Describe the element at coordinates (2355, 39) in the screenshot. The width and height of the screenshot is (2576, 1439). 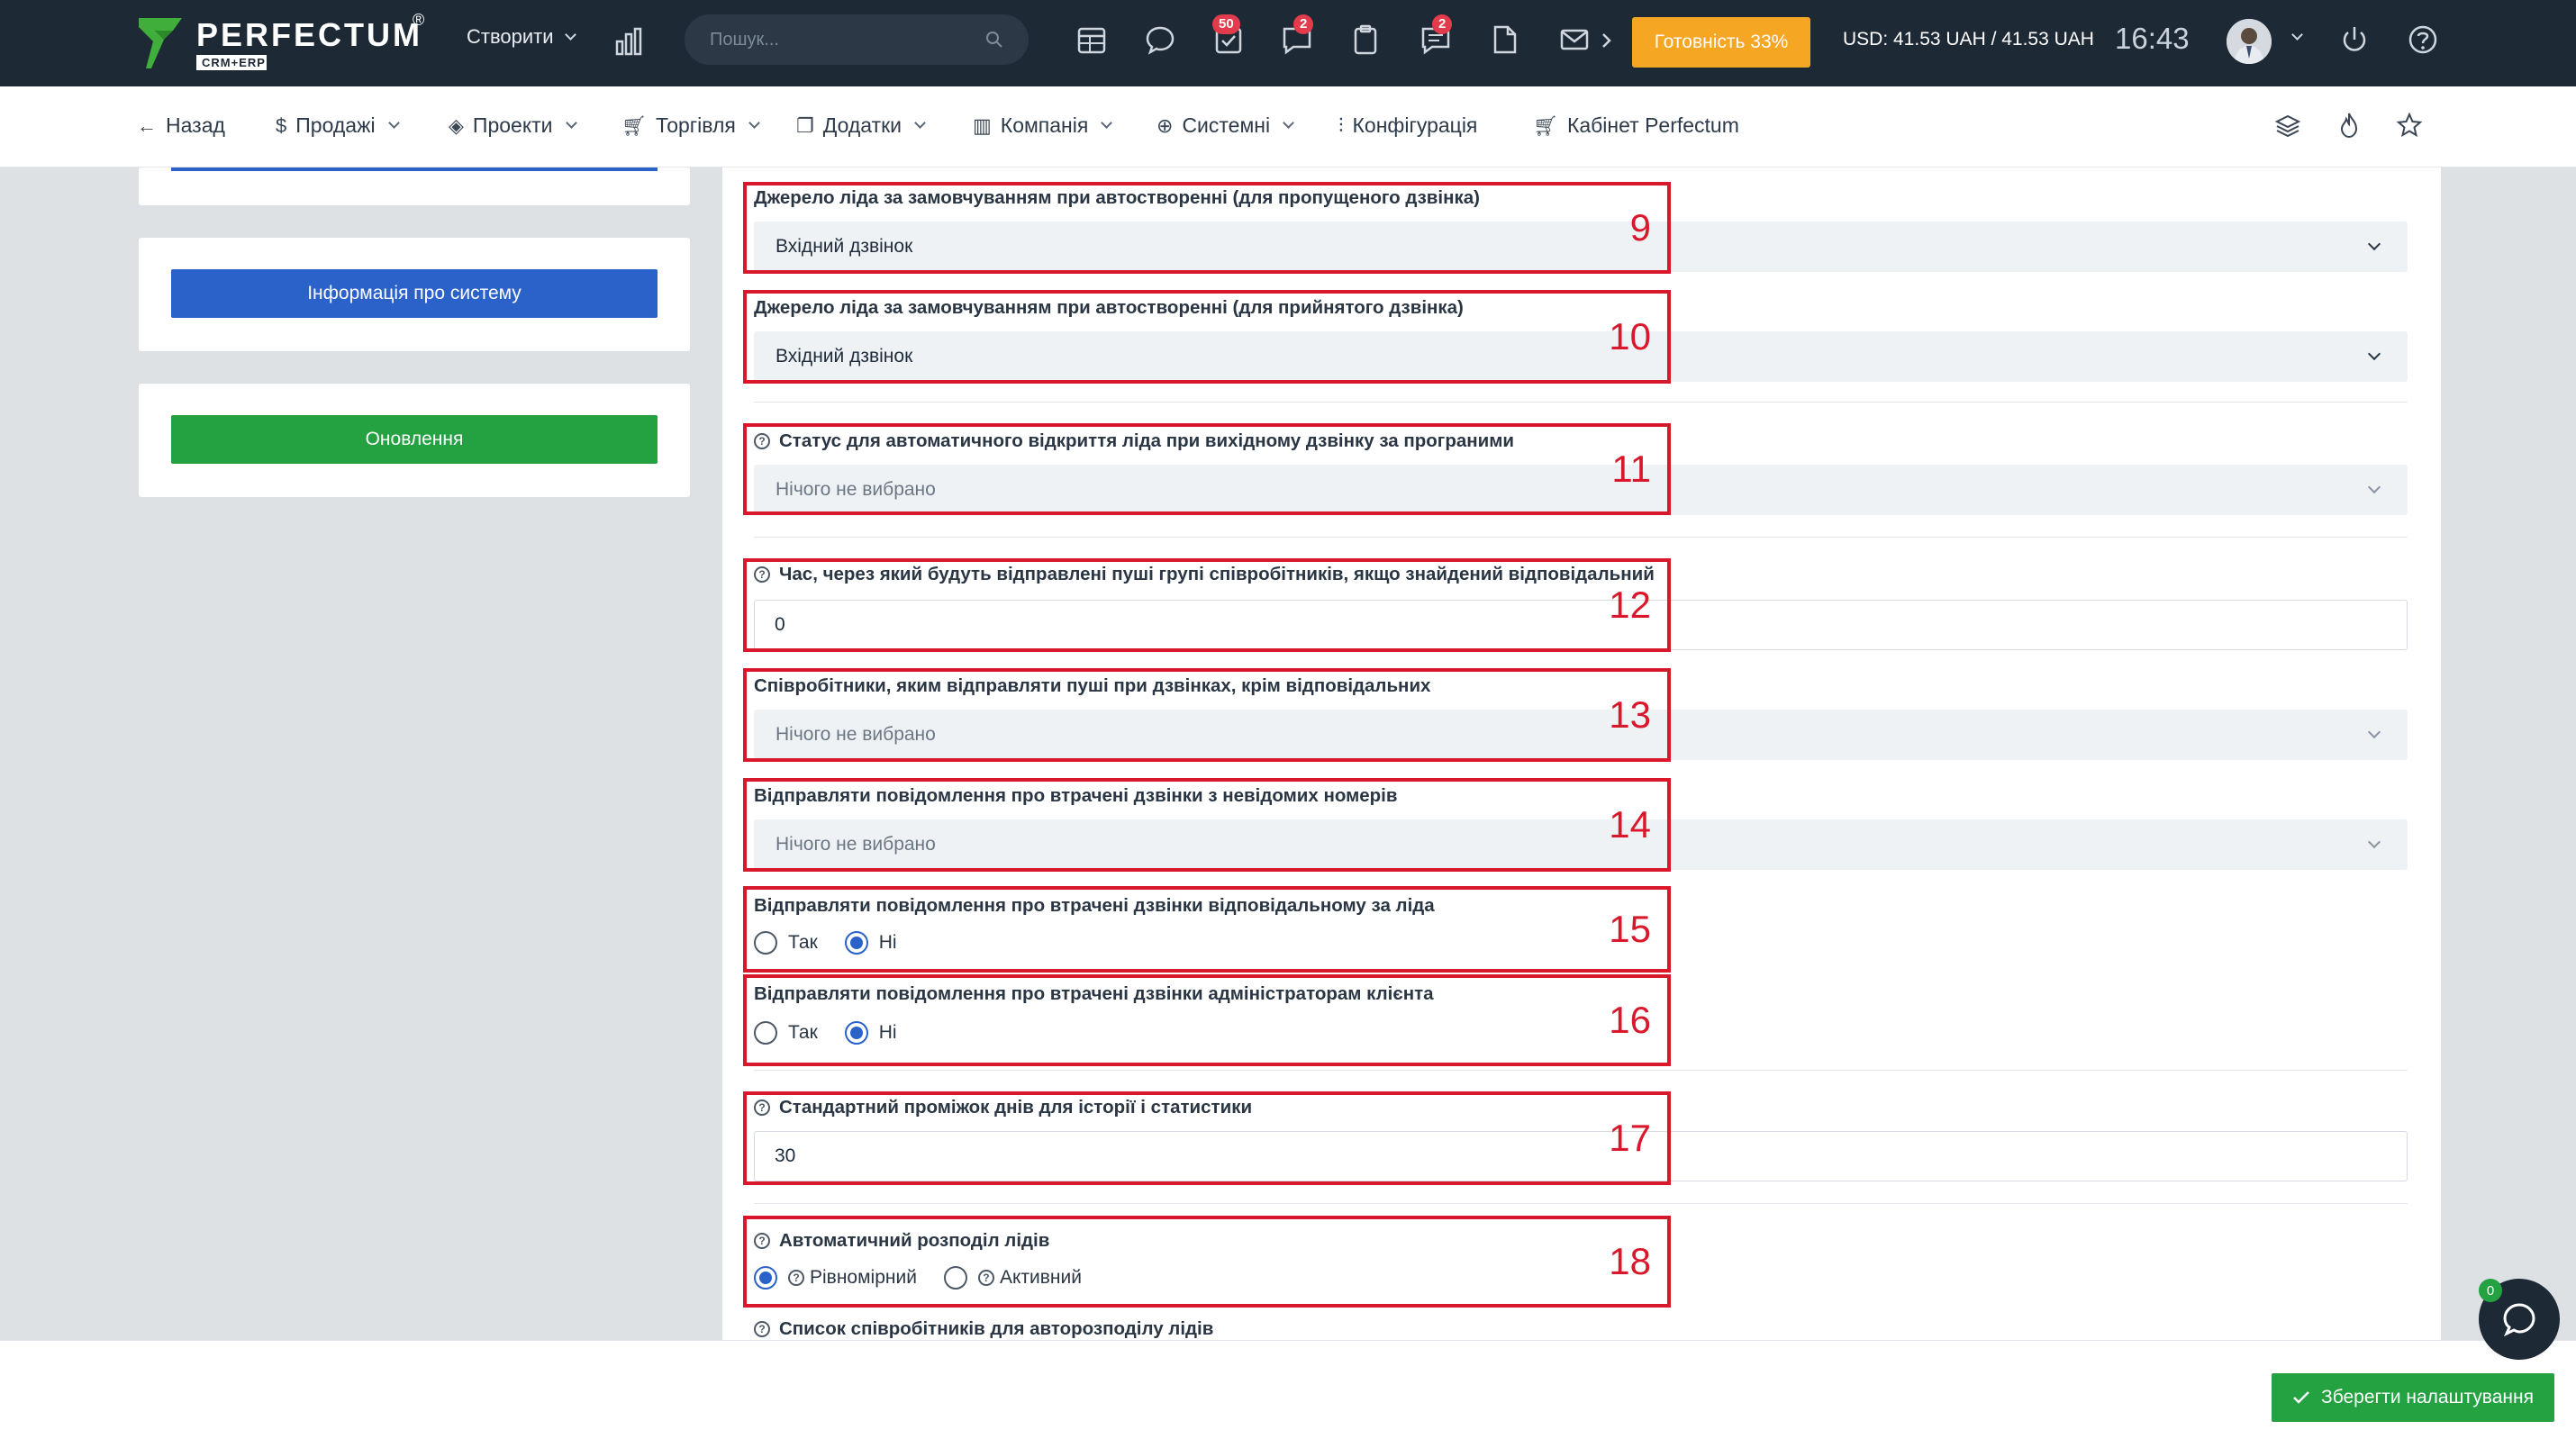
I see `power-icon` at that location.